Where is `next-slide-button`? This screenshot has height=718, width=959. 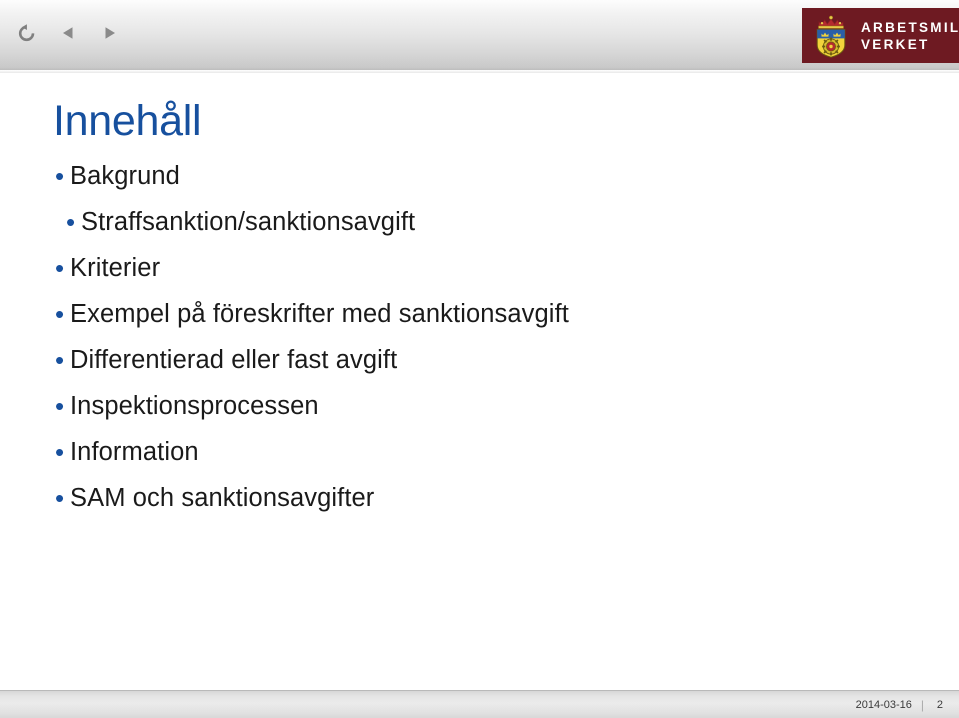 next-slide-button is located at coordinates (110, 33).